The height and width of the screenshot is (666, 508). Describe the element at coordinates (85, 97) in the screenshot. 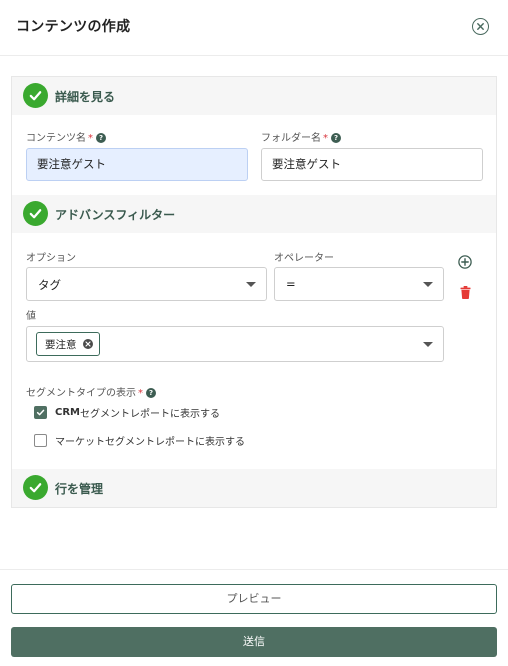

I see `section-details-title: 詳細を見る` at that location.